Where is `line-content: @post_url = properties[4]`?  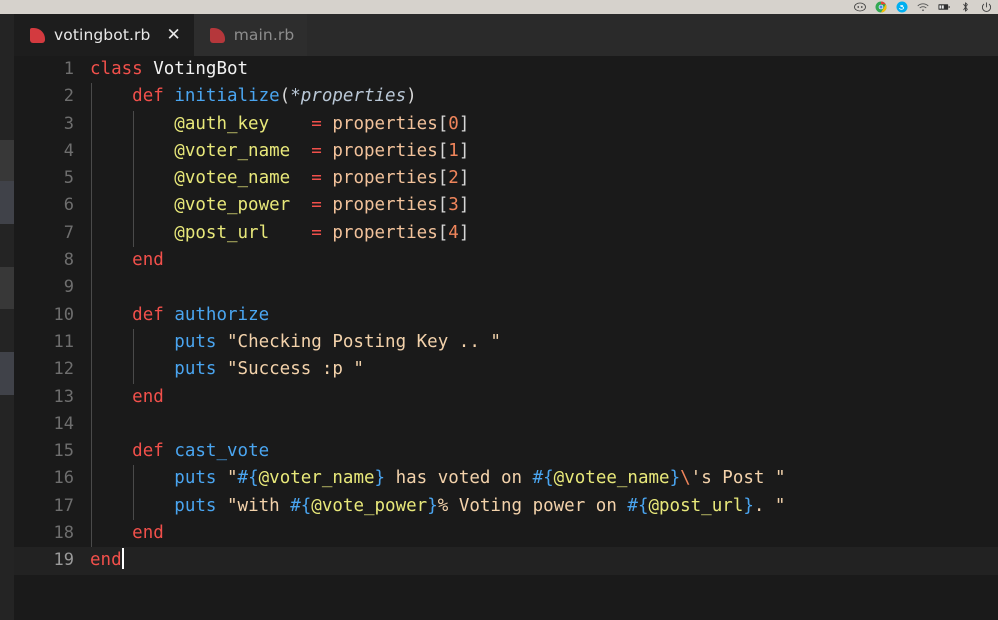
line-content: @post_url = properties[4] is located at coordinates (544, 233).